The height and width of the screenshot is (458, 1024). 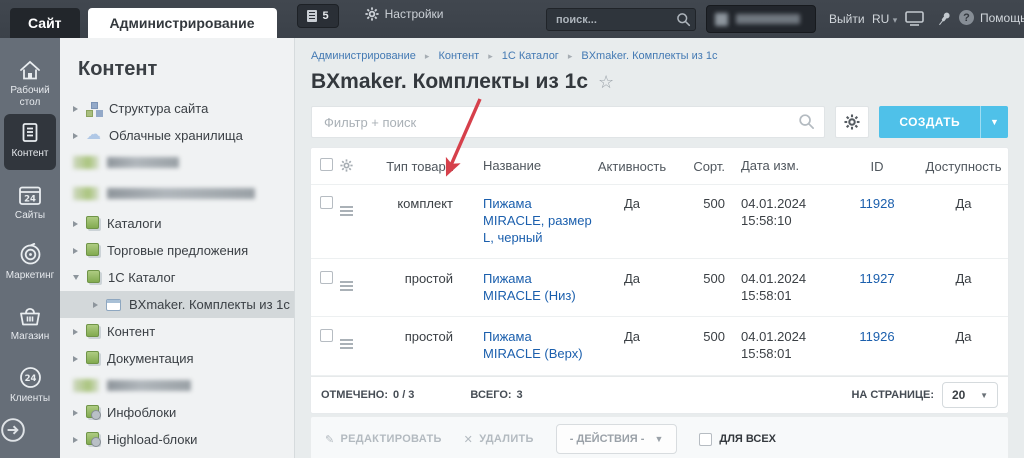 What do you see at coordinates (884, 19) in the screenshot?
I see `language-selector: RU ▾` at bounding box center [884, 19].